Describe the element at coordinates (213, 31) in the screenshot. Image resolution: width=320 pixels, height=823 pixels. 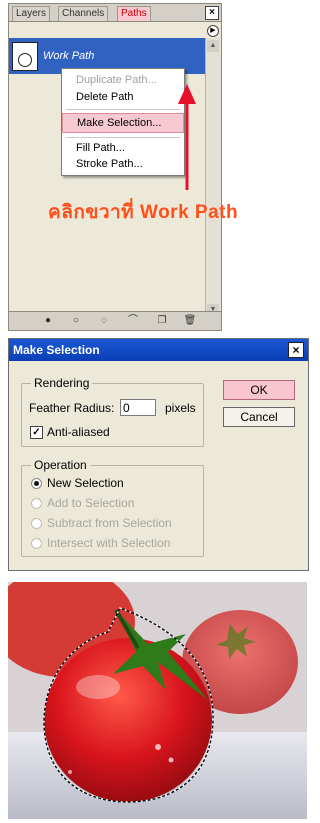
I see `palette-menu-icon: ▶` at that location.